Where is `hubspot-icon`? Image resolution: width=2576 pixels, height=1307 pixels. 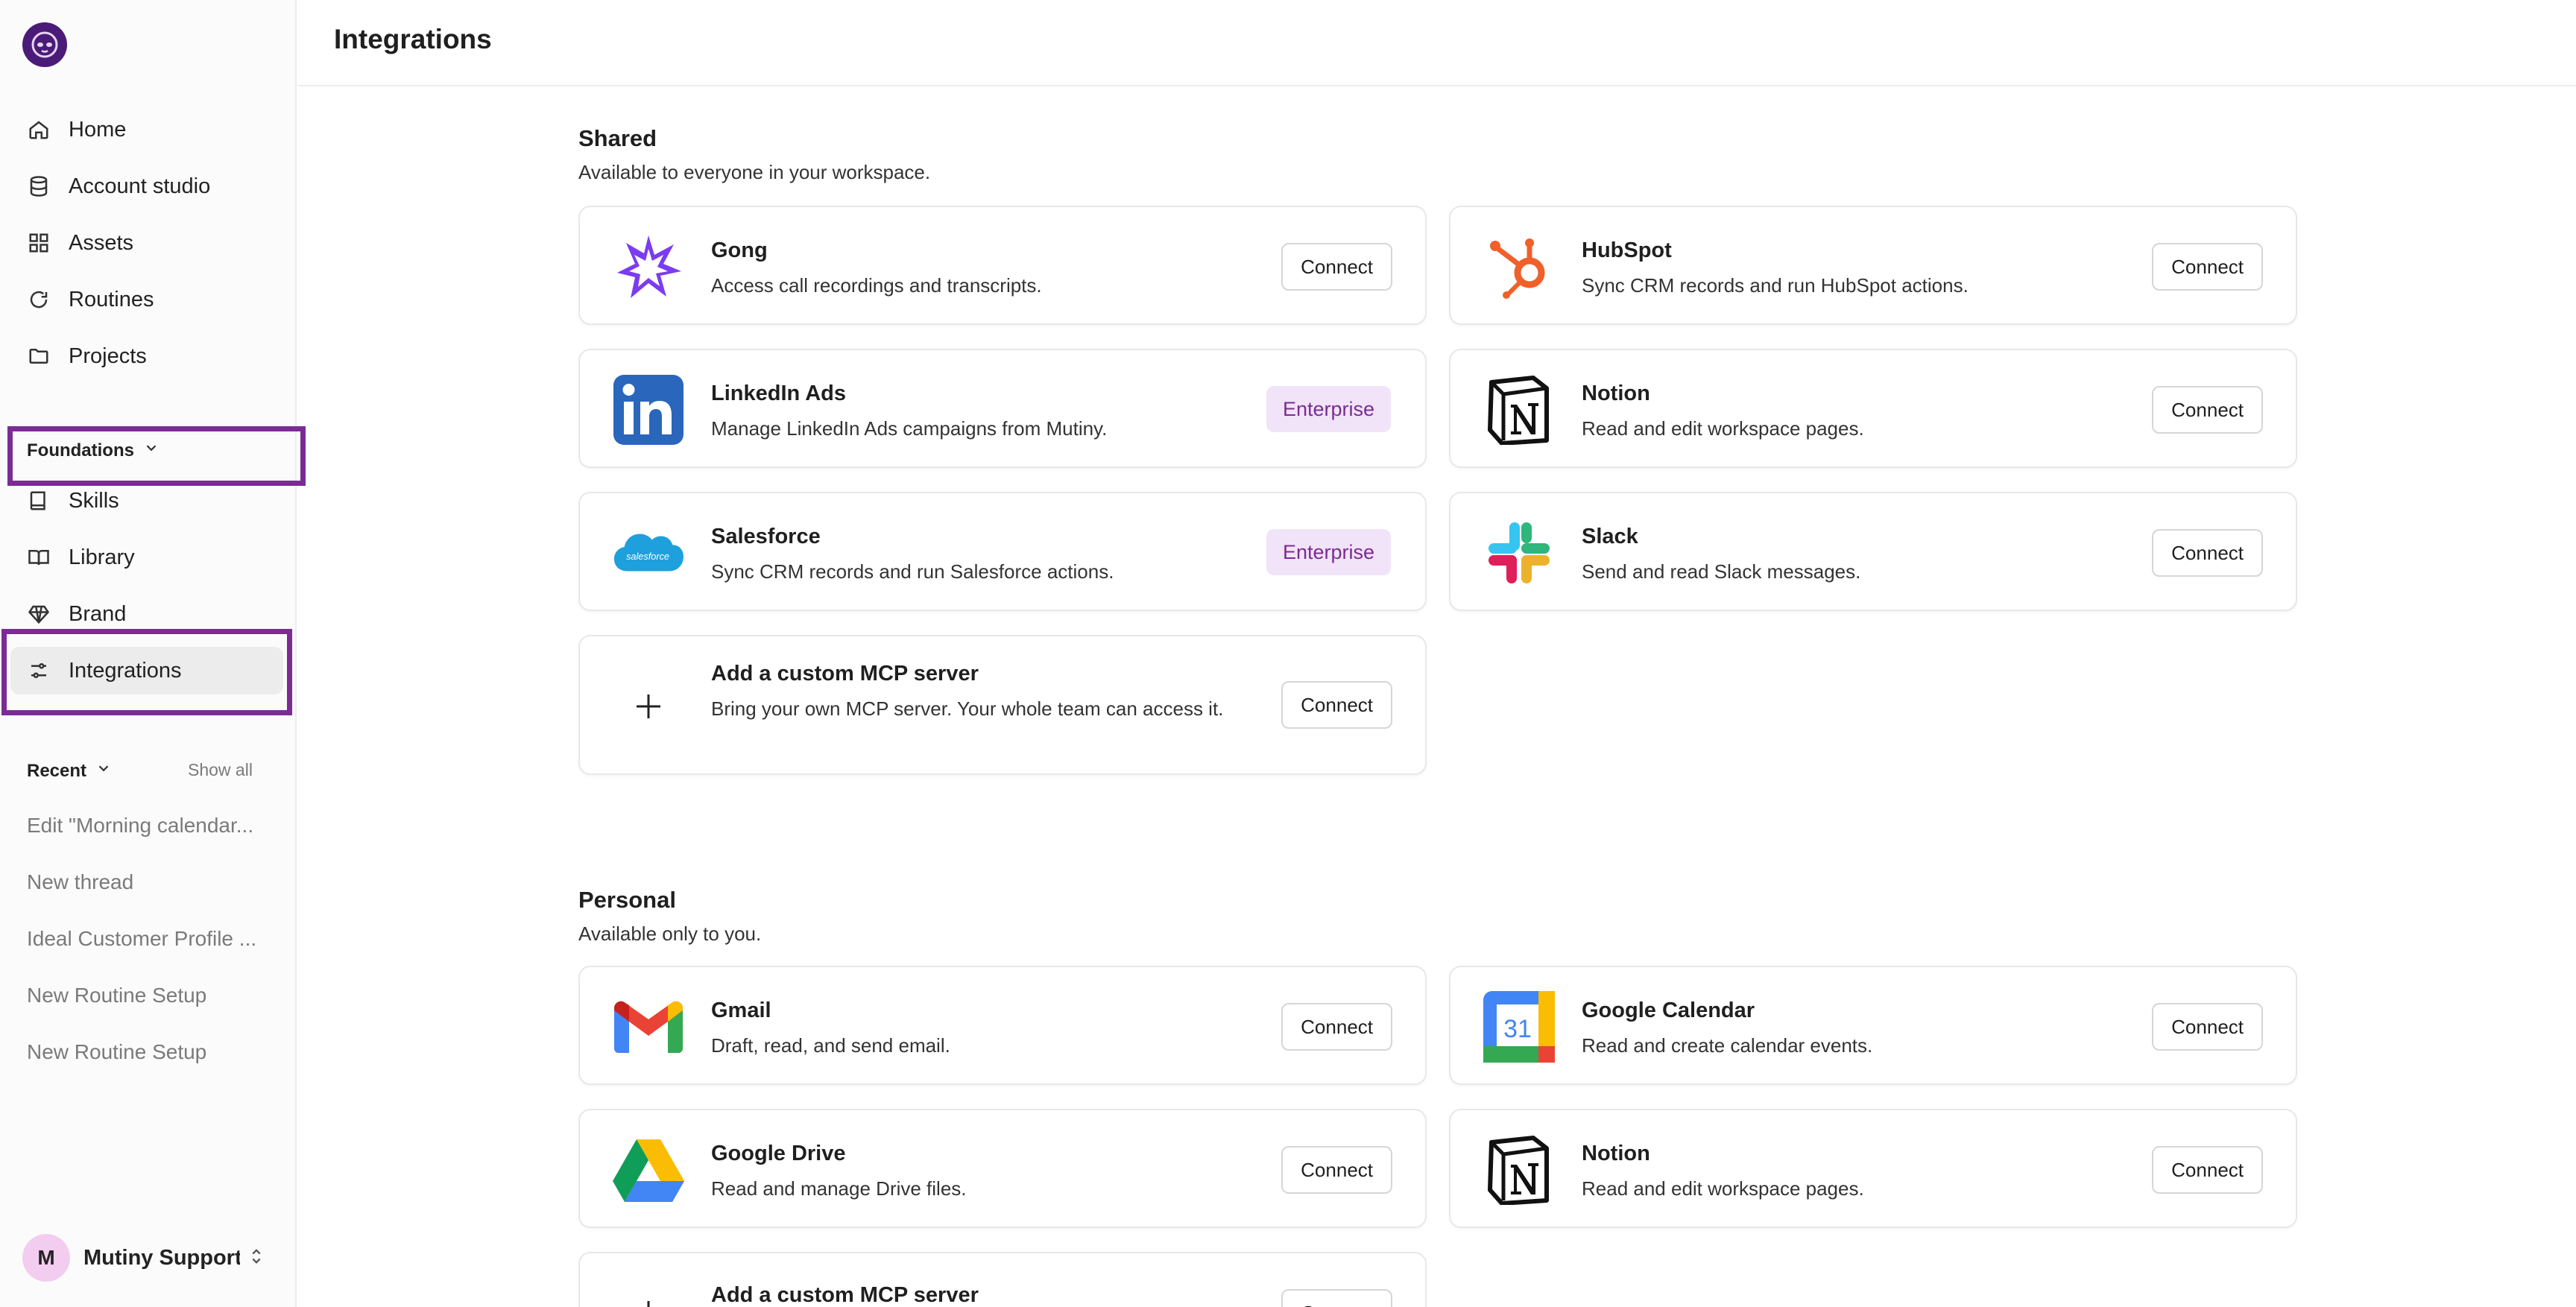
hubspot-icon is located at coordinates (1519, 267).